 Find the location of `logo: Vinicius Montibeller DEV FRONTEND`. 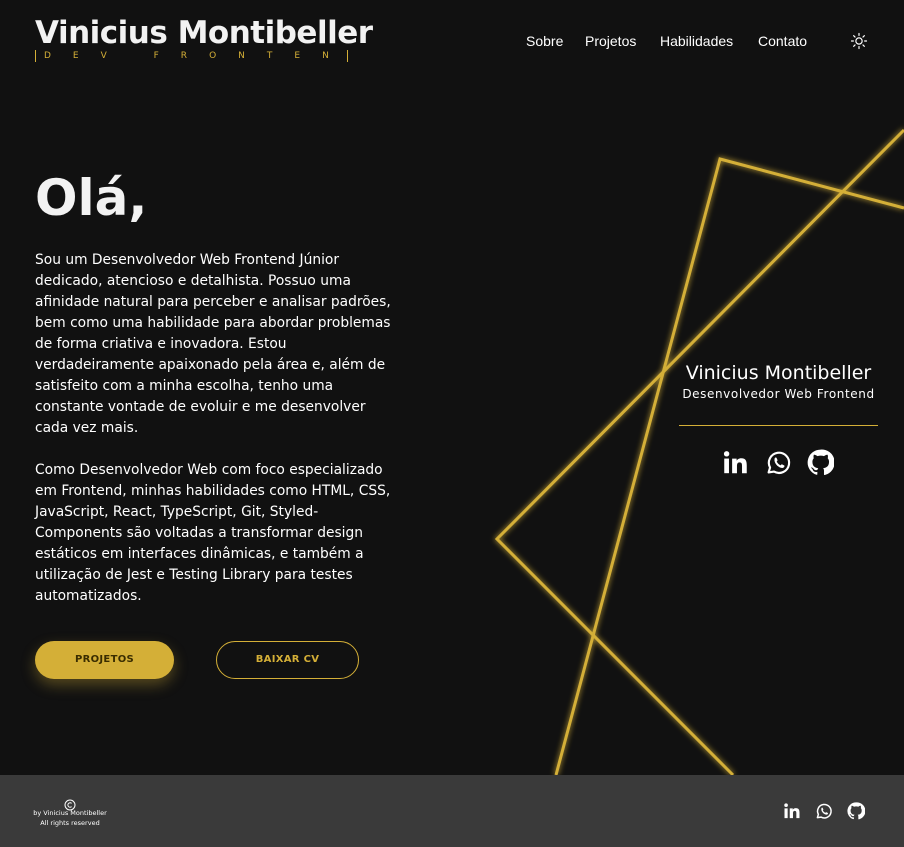

logo: Vinicius Montibeller DEV FRONTEND is located at coordinates (204, 38).